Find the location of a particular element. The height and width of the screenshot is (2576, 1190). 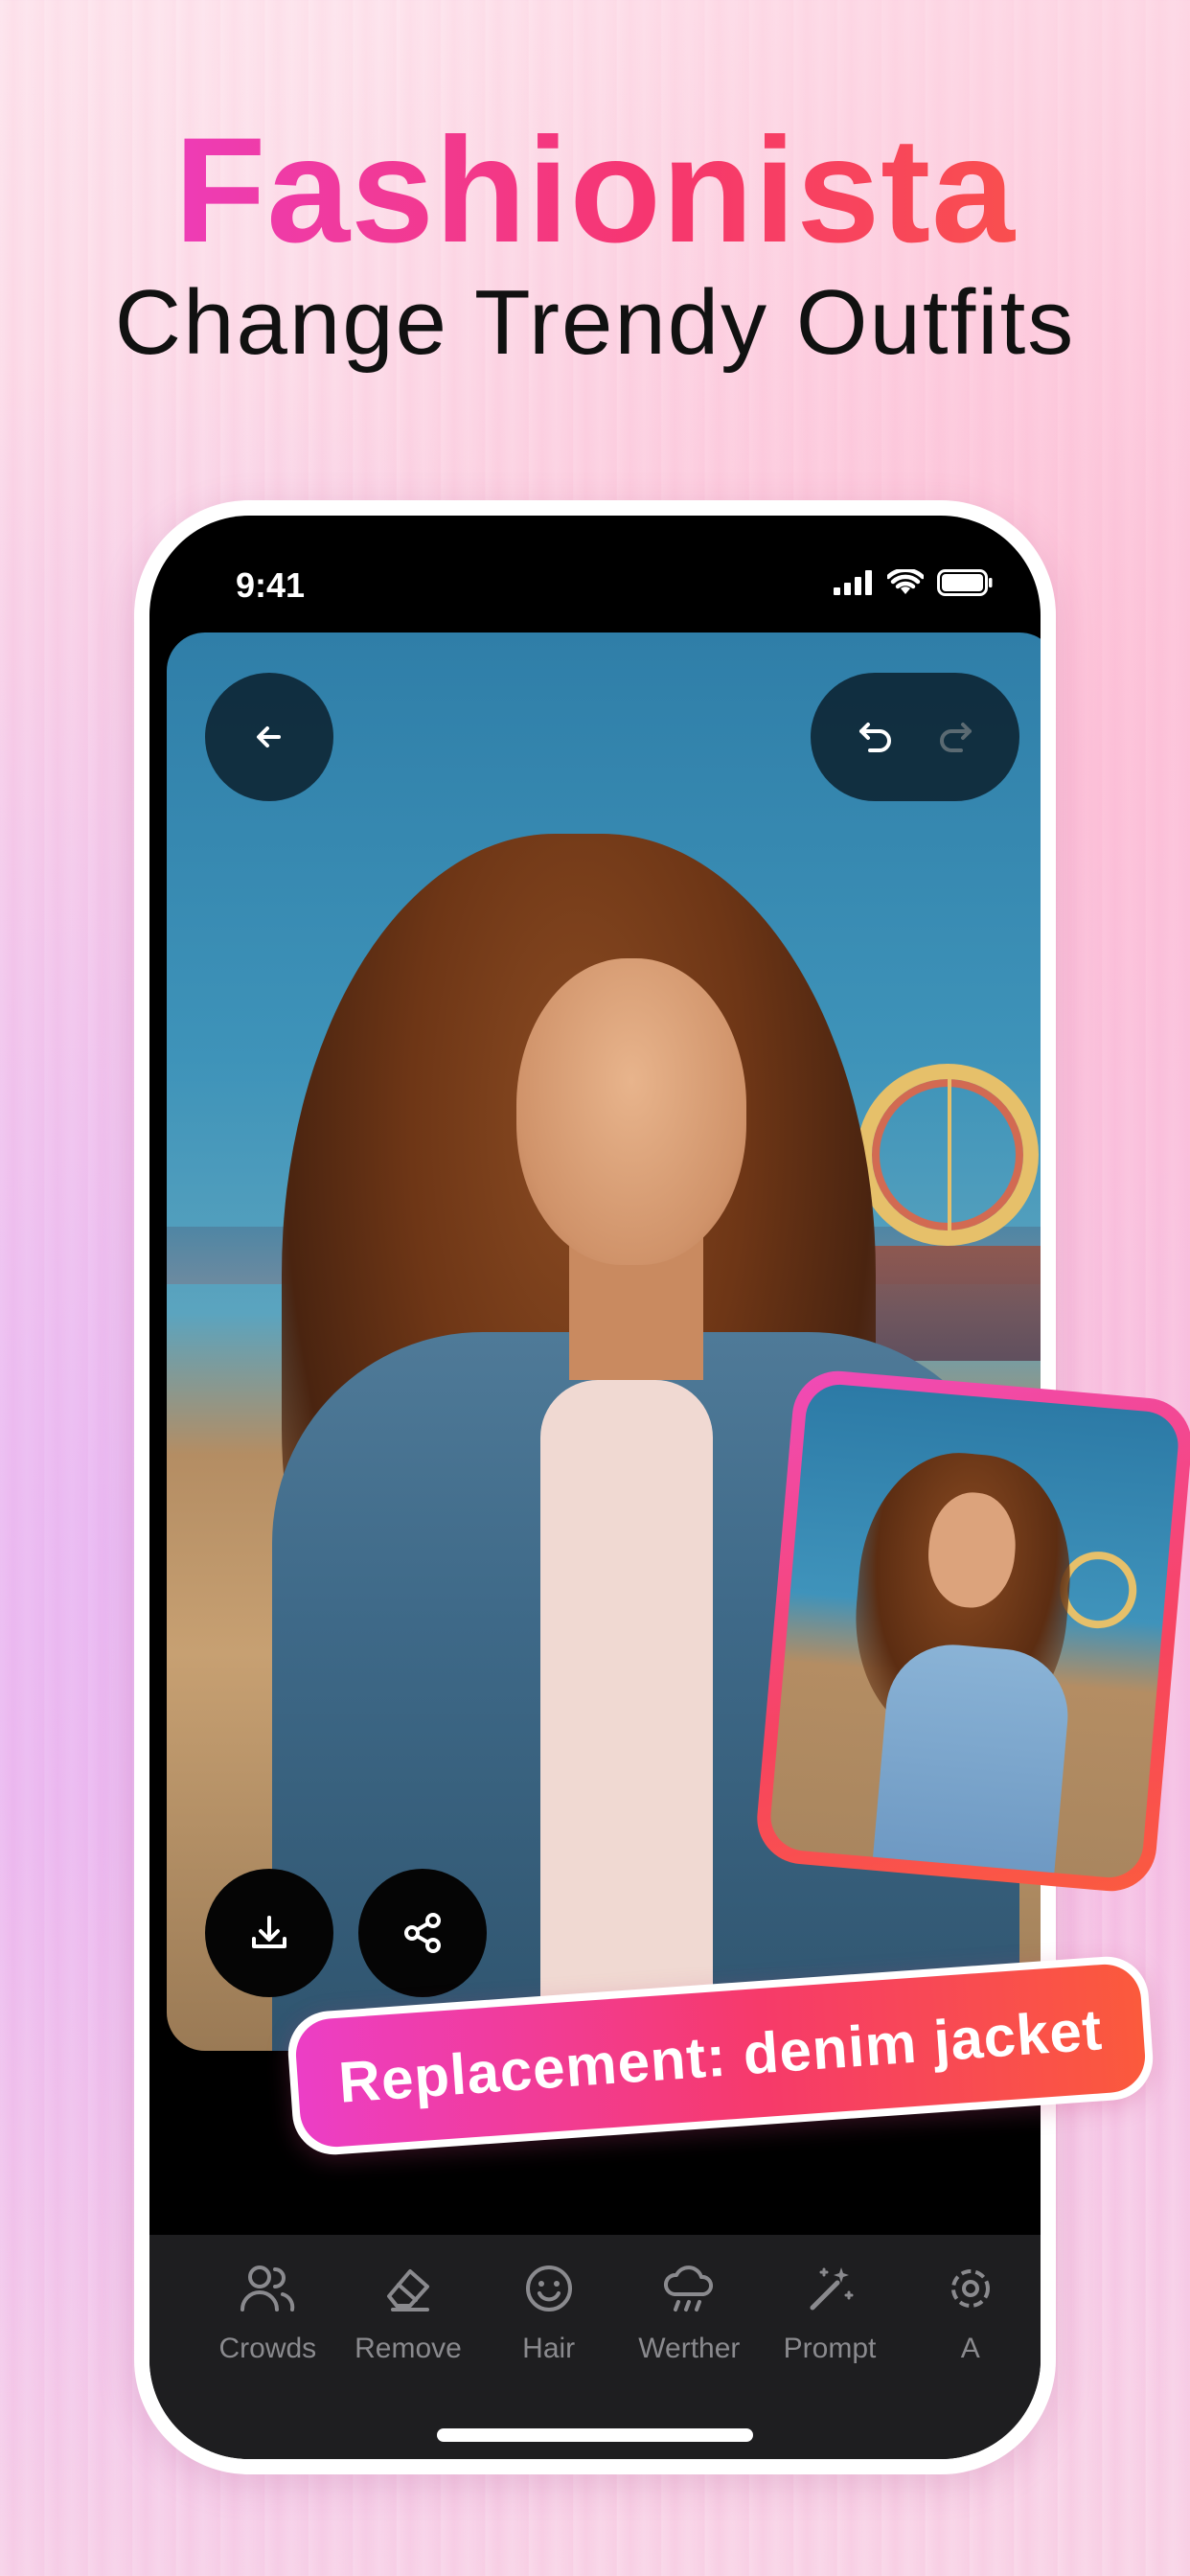

tool-hair: Hair is located at coordinates (548, 2347).